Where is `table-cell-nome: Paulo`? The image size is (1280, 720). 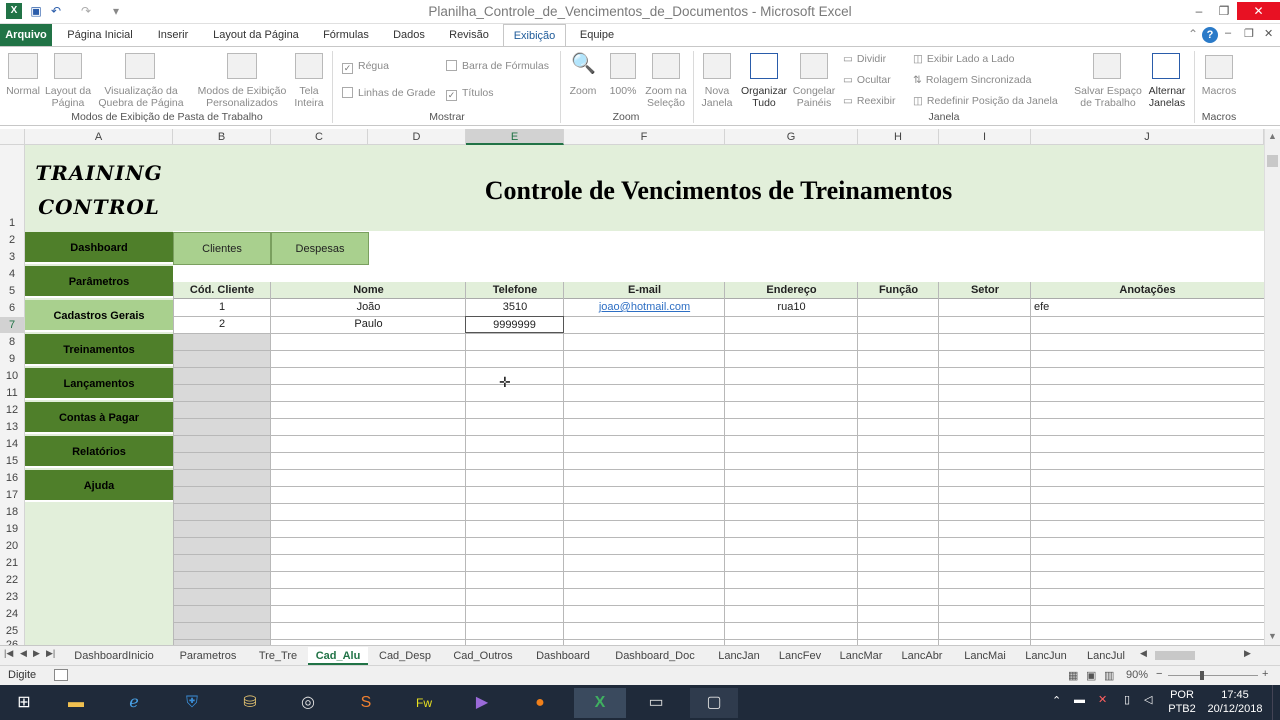
table-cell-nome: Paulo is located at coordinates (368, 324).